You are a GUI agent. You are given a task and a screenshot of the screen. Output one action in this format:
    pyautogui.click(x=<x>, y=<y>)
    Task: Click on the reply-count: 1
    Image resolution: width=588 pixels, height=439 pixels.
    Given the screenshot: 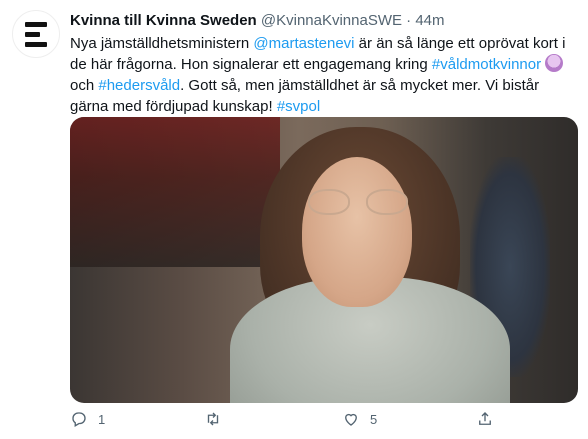 What is the action you would take?
    pyautogui.click(x=102, y=419)
    